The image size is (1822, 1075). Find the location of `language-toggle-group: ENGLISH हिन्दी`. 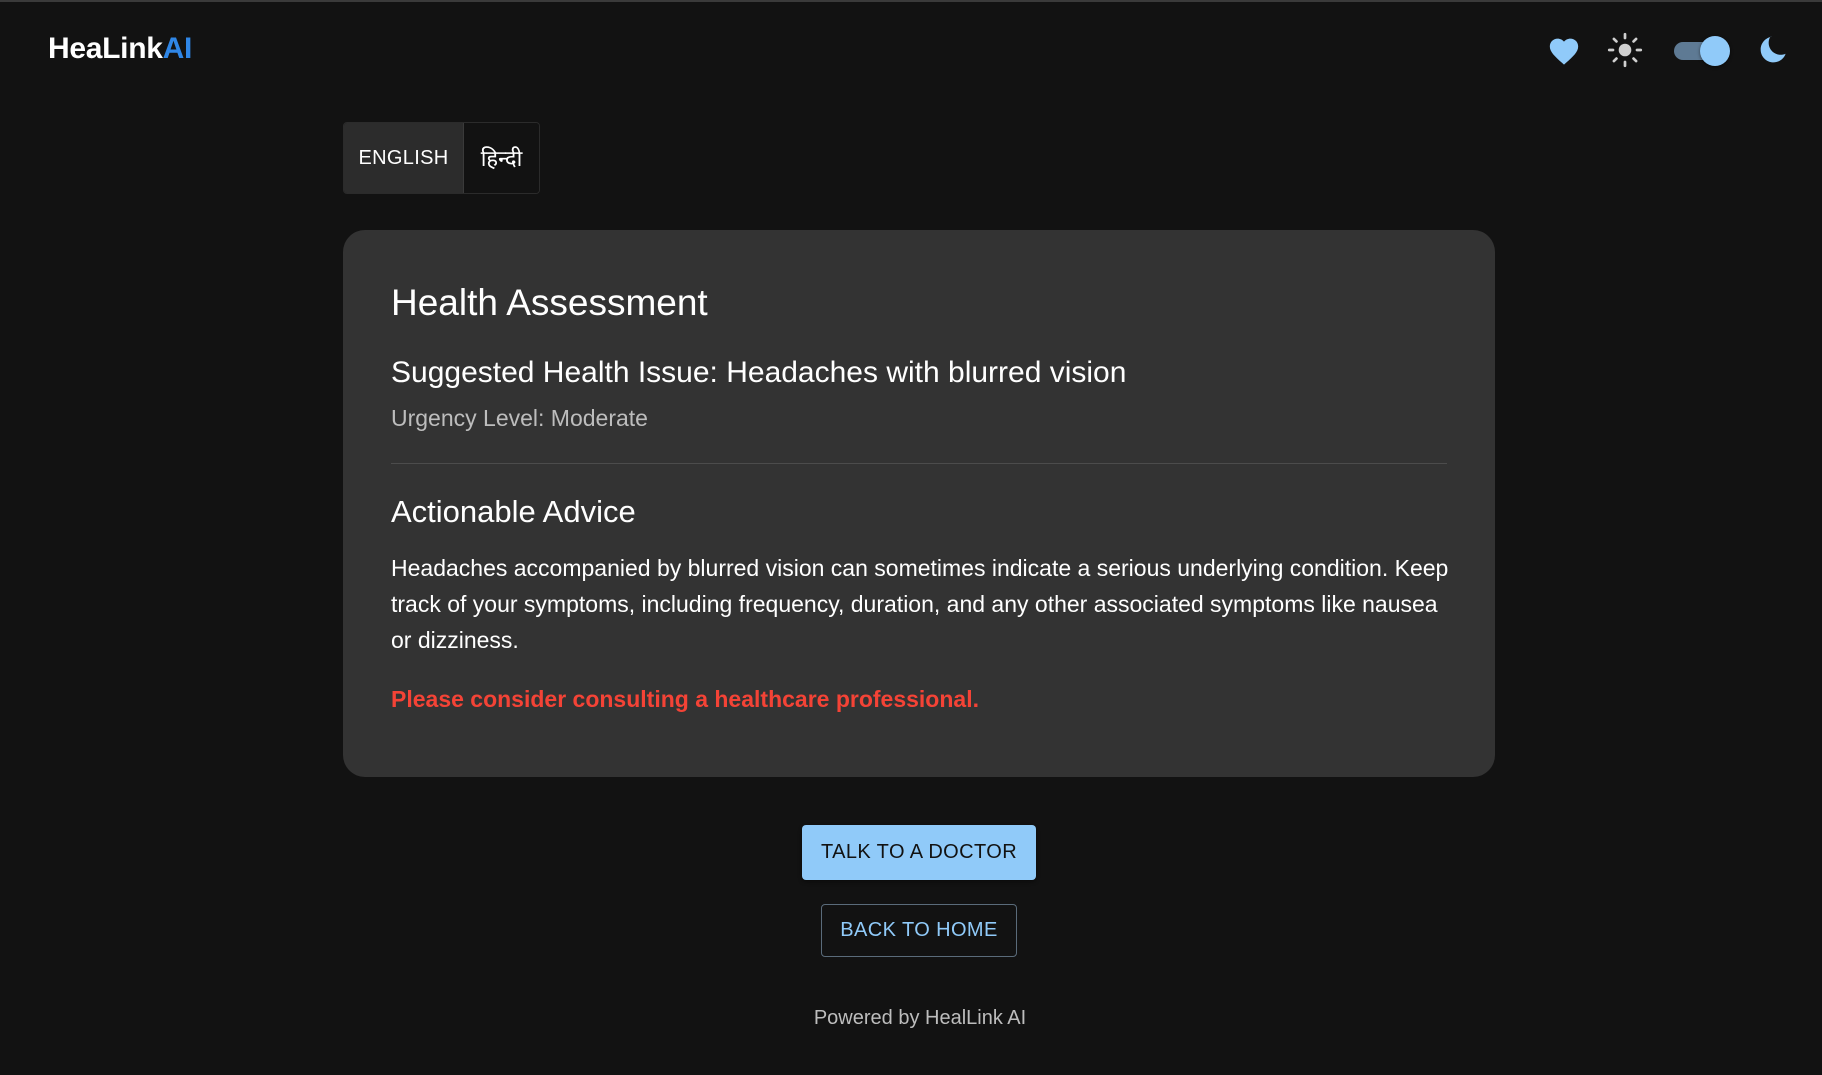

language-toggle-group: ENGLISH हिन्दी is located at coordinates (441, 158).